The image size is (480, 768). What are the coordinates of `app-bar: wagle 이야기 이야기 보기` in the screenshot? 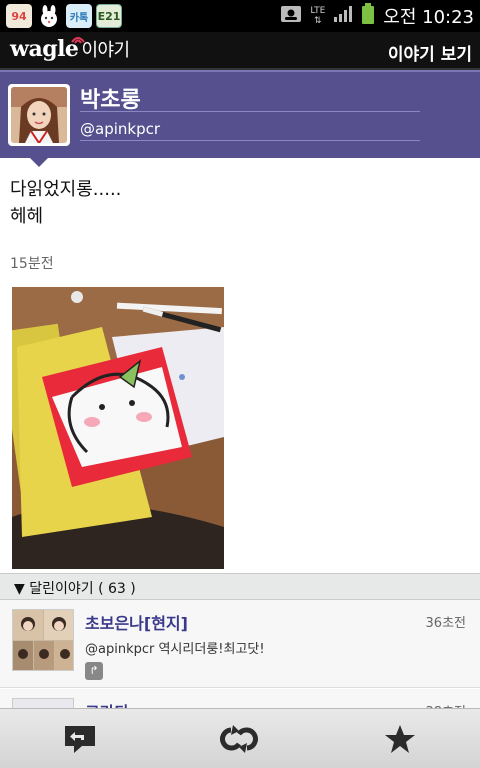 It's located at (240, 51).